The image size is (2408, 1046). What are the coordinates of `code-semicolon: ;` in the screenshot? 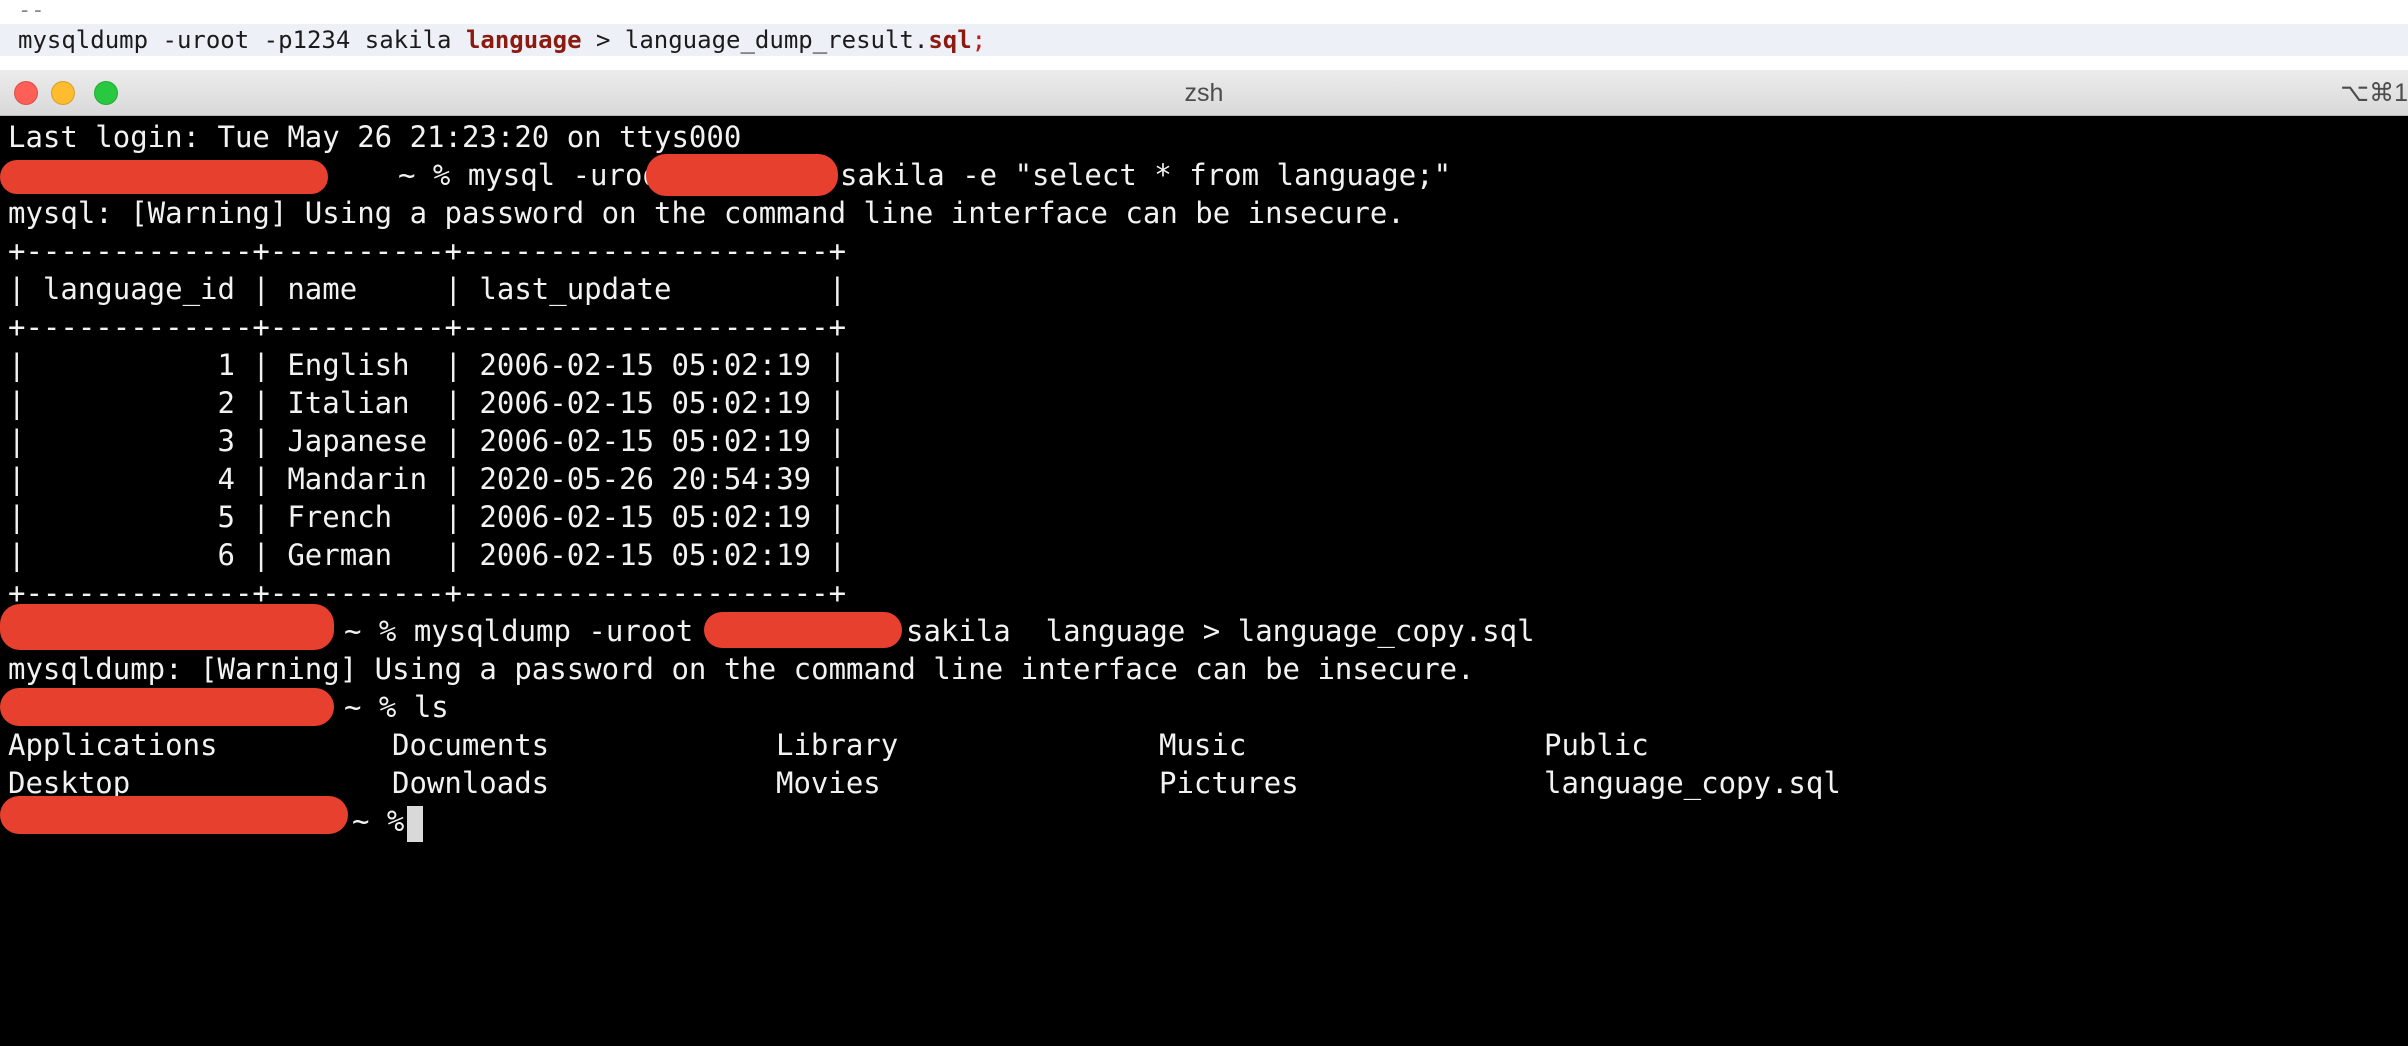 It's located at (979, 40).